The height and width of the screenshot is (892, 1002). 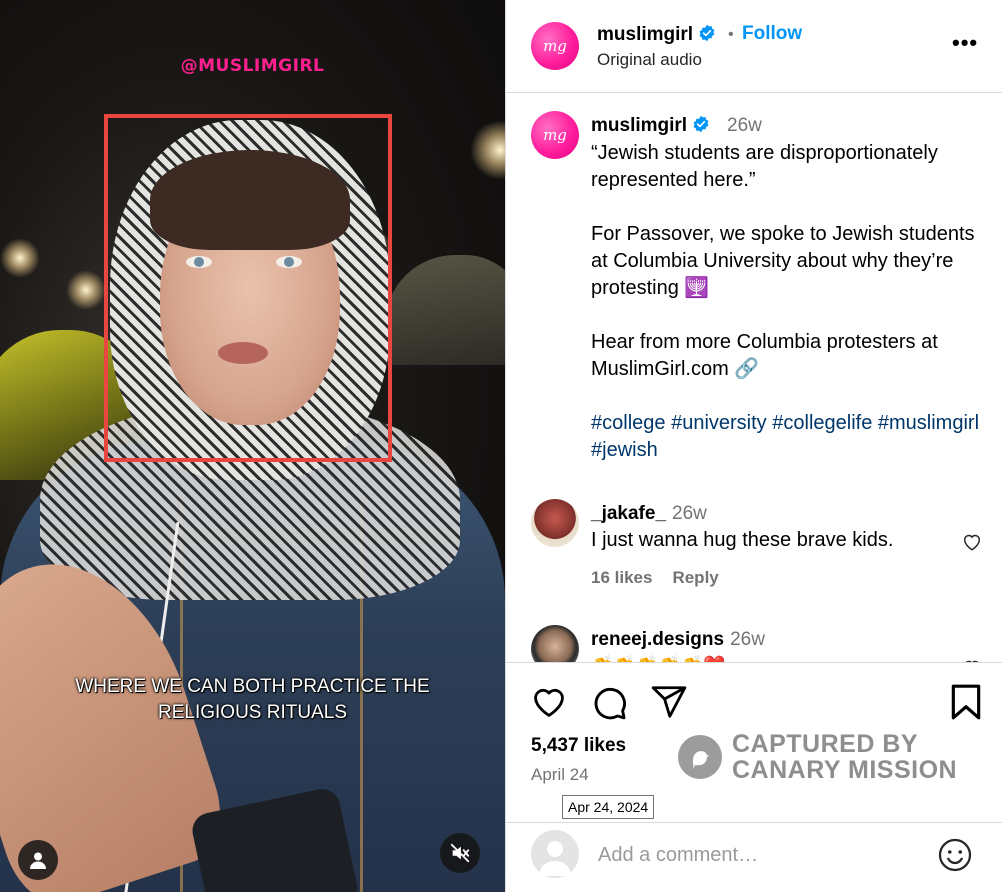 What do you see at coordinates (649, 60) in the screenshot?
I see `audio-label: Original audio` at bounding box center [649, 60].